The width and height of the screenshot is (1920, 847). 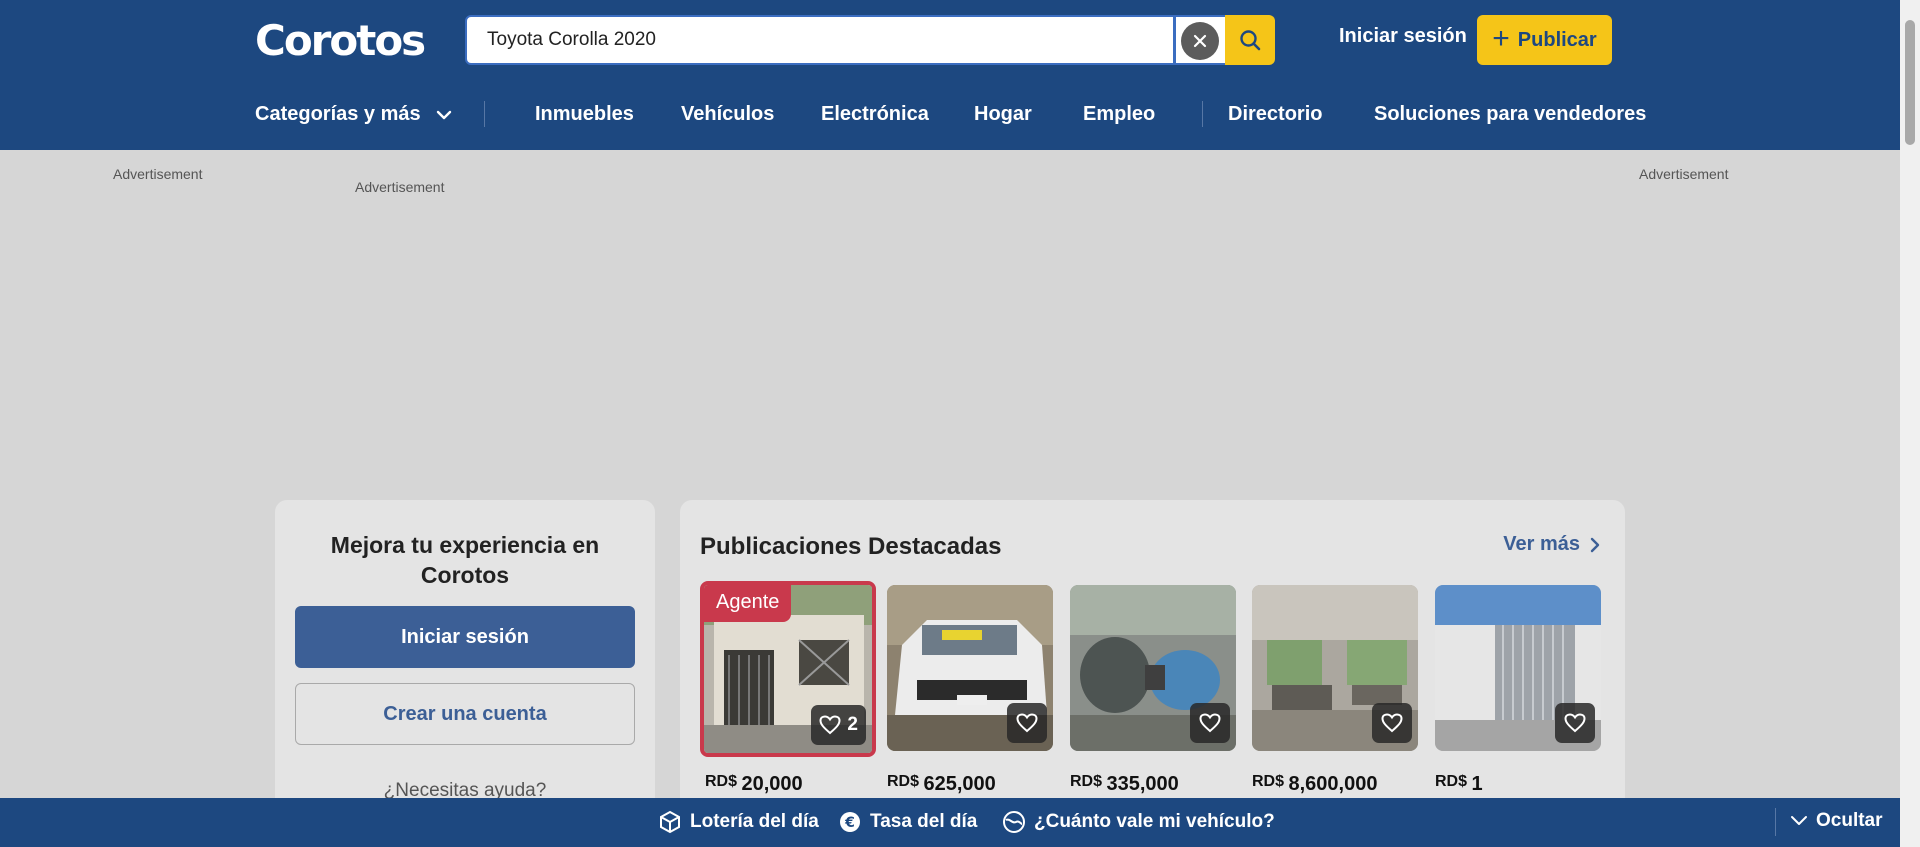 I want to click on price-amount: 335,000, so click(x=1142, y=784).